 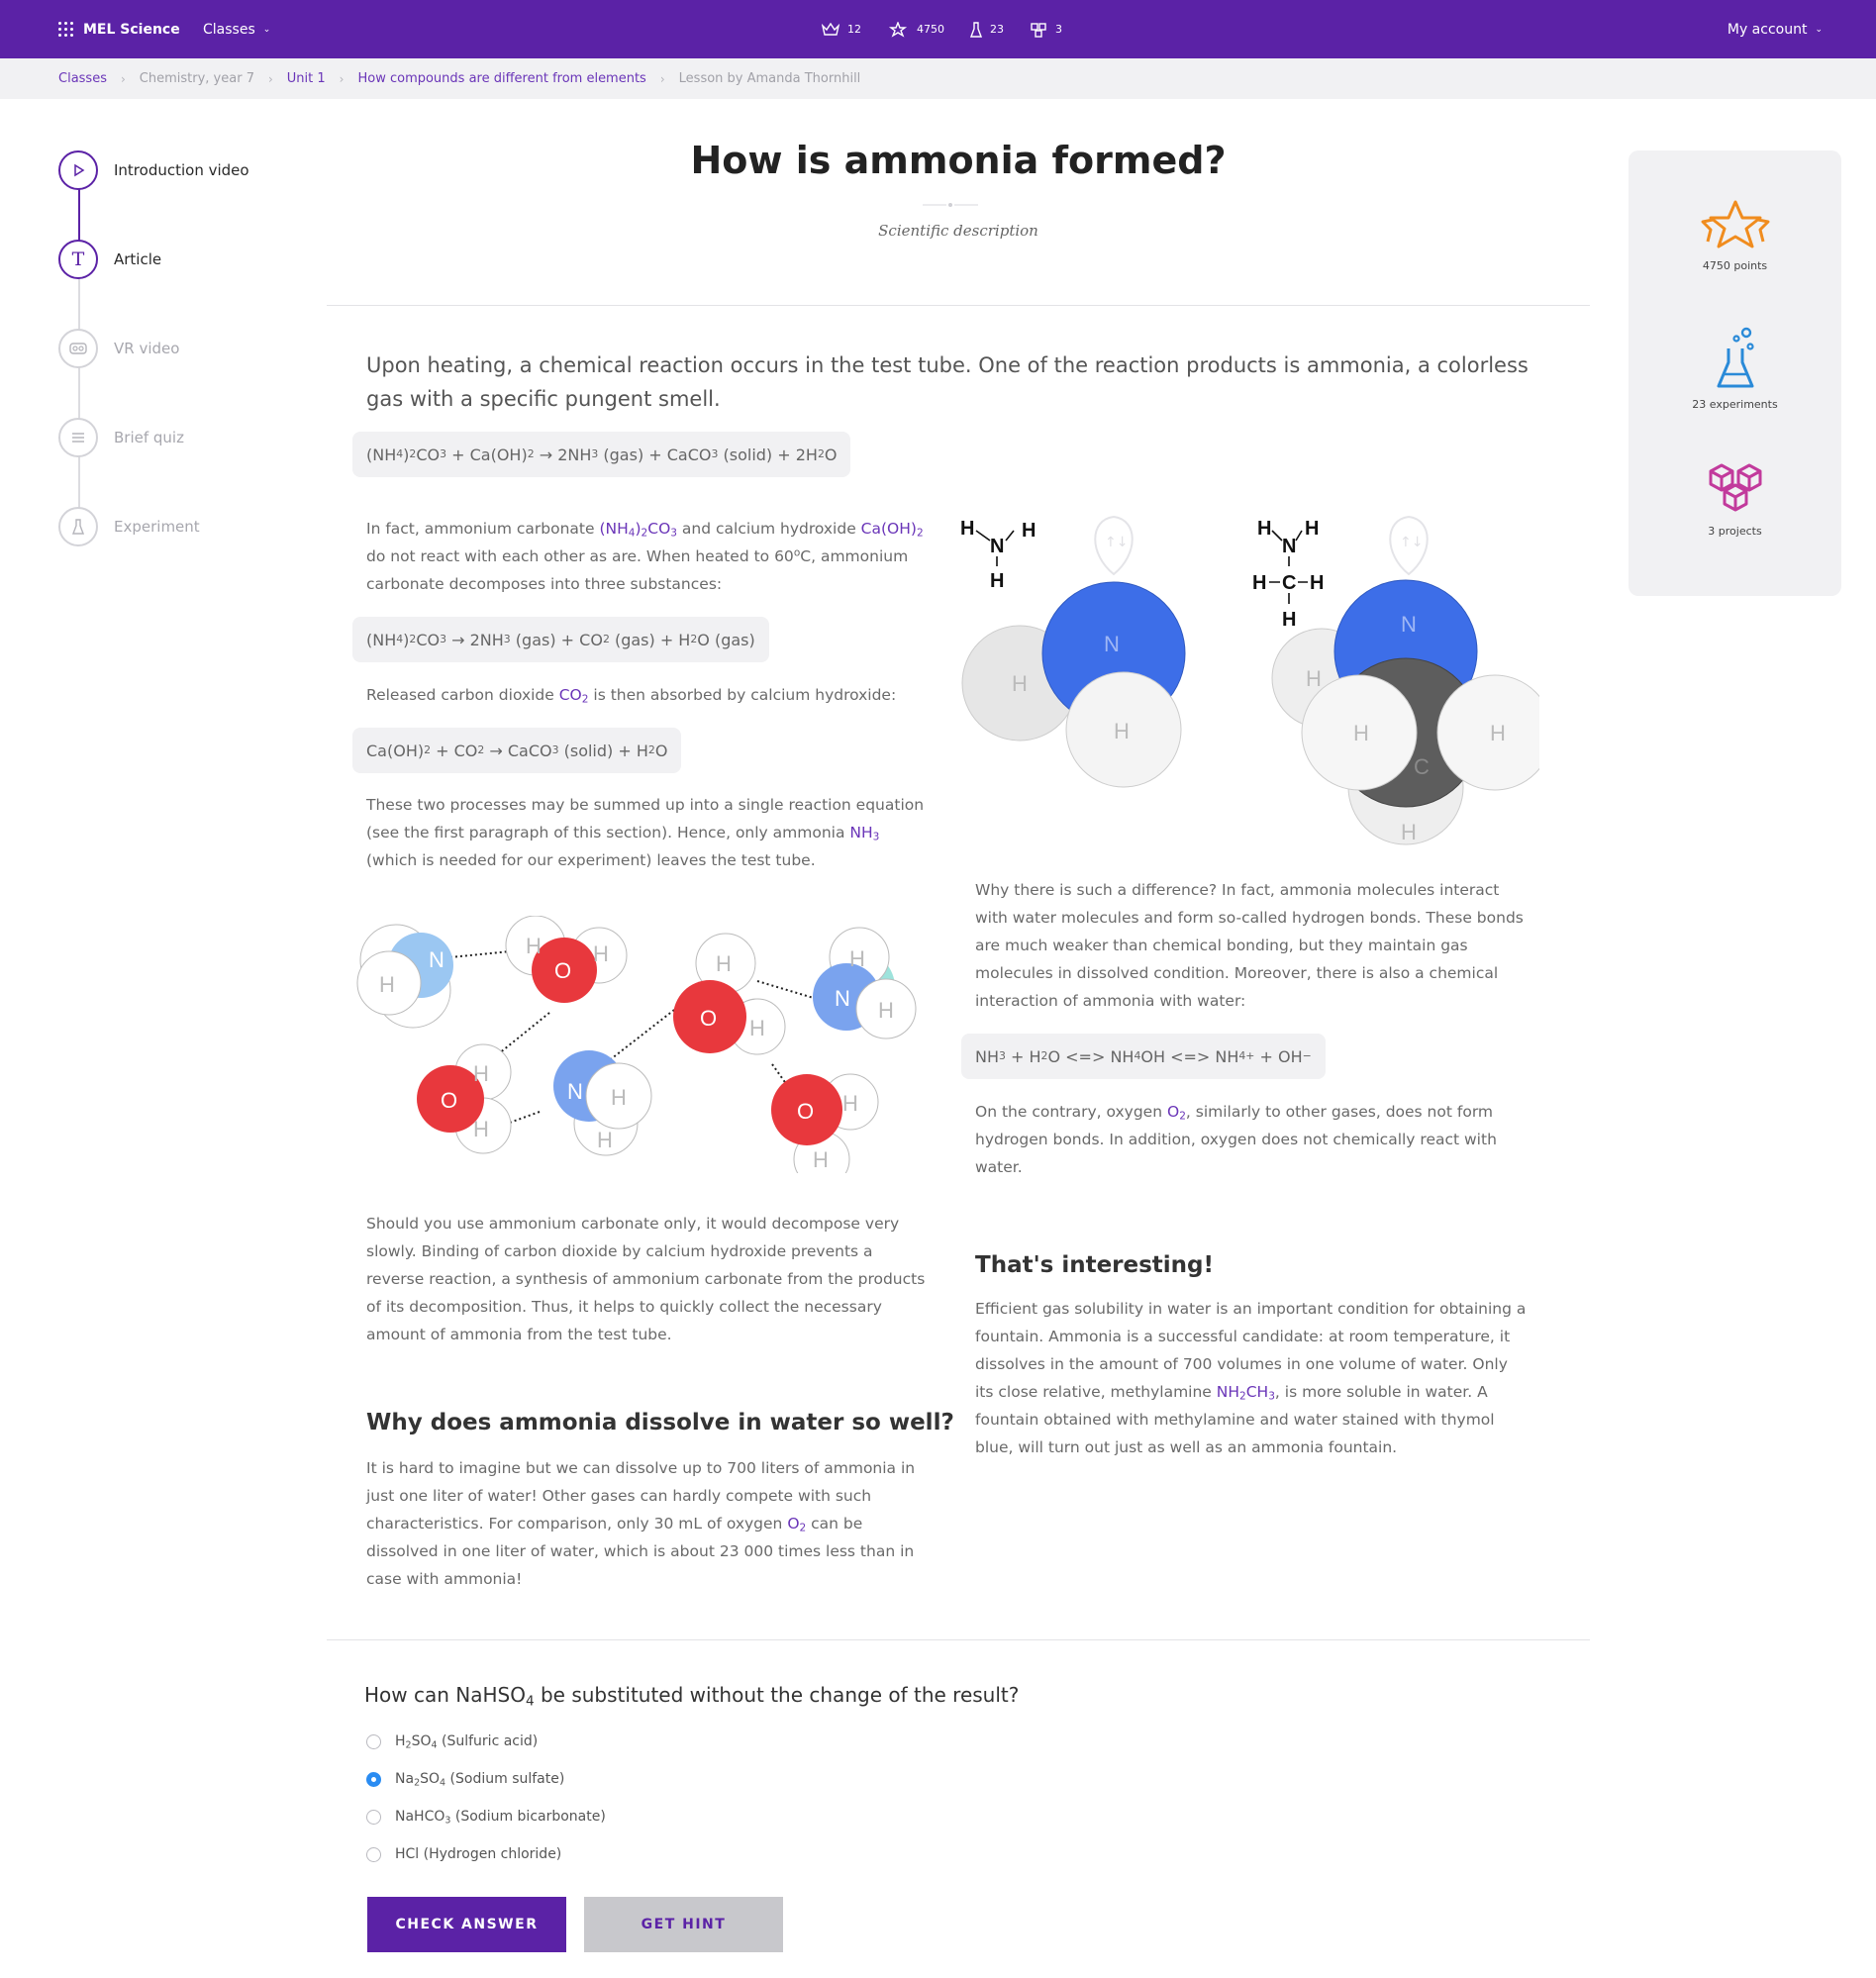 I want to click on step-experiment: Experiment, so click(x=129, y=526).